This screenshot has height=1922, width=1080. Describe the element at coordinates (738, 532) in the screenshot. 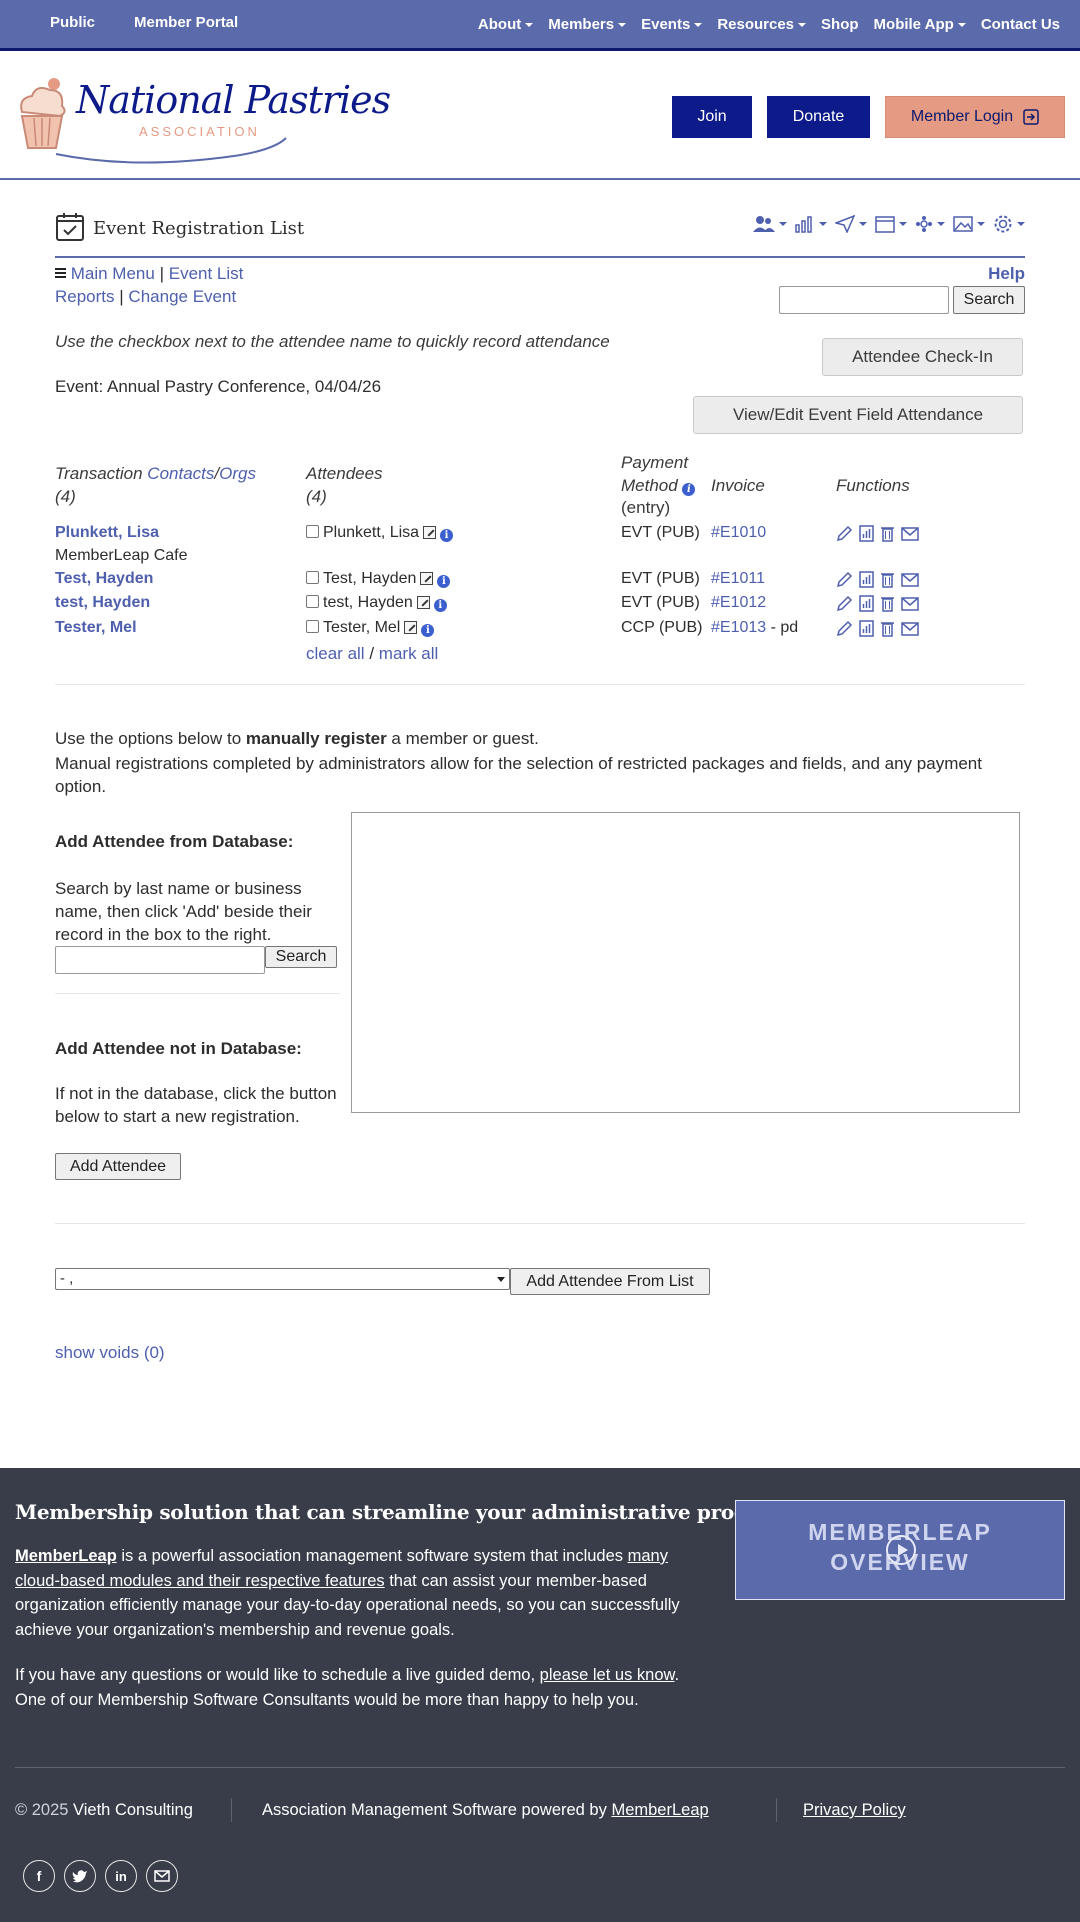

I see `invoice-link: #E1010` at that location.